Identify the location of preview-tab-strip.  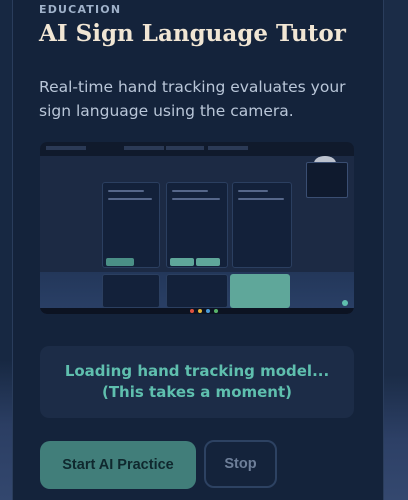
(147, 148).